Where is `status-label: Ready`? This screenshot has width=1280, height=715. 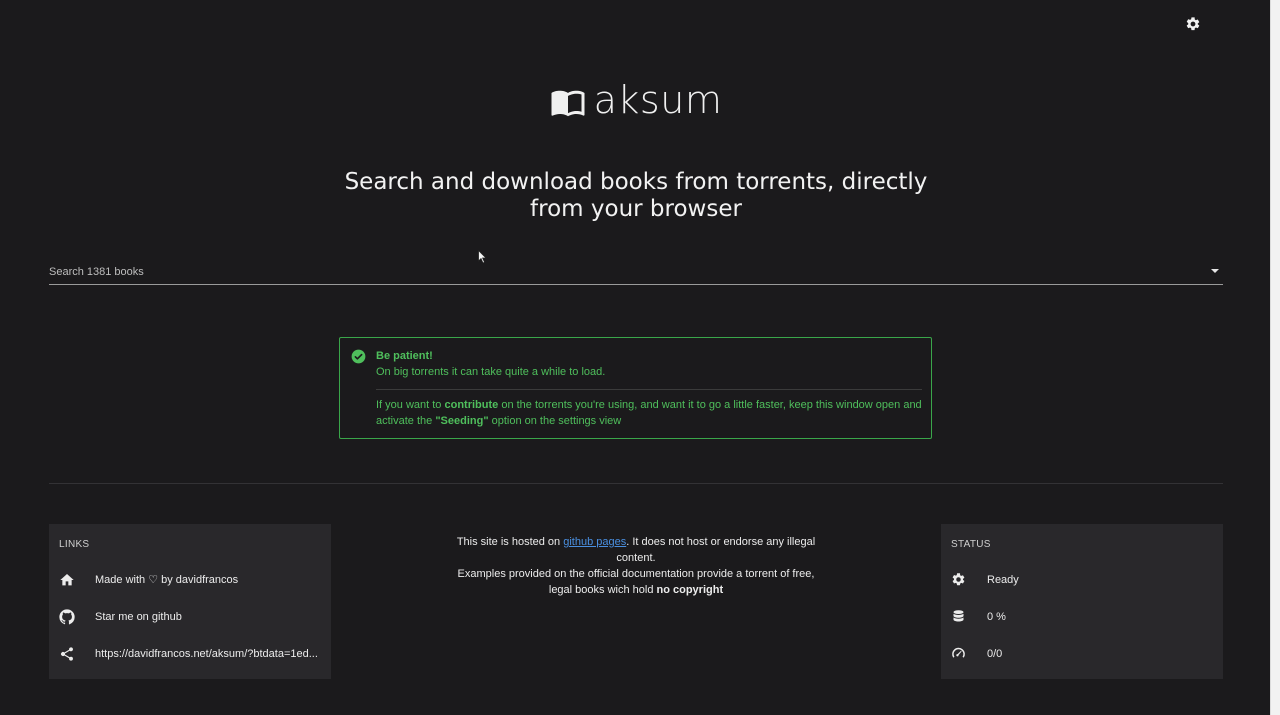
status-label: Ready is located at coordinates (1003, 579).